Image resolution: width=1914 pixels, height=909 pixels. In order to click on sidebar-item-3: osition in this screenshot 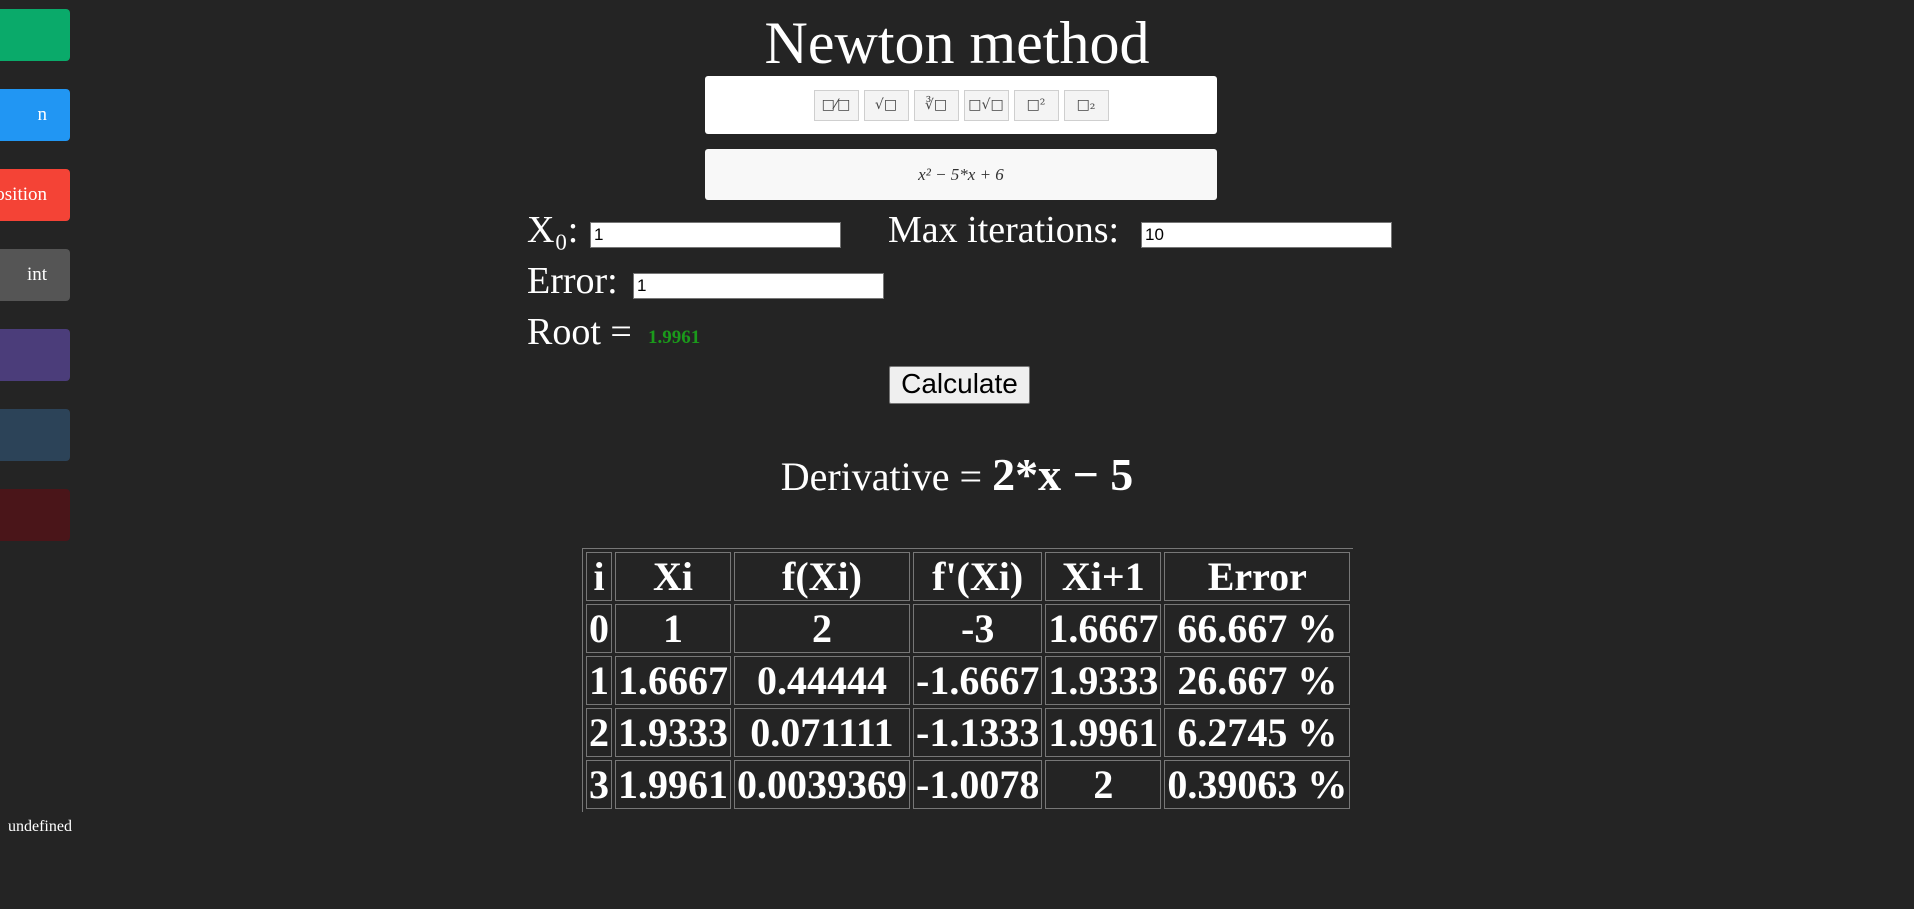, I will do `click(35, 195)`.